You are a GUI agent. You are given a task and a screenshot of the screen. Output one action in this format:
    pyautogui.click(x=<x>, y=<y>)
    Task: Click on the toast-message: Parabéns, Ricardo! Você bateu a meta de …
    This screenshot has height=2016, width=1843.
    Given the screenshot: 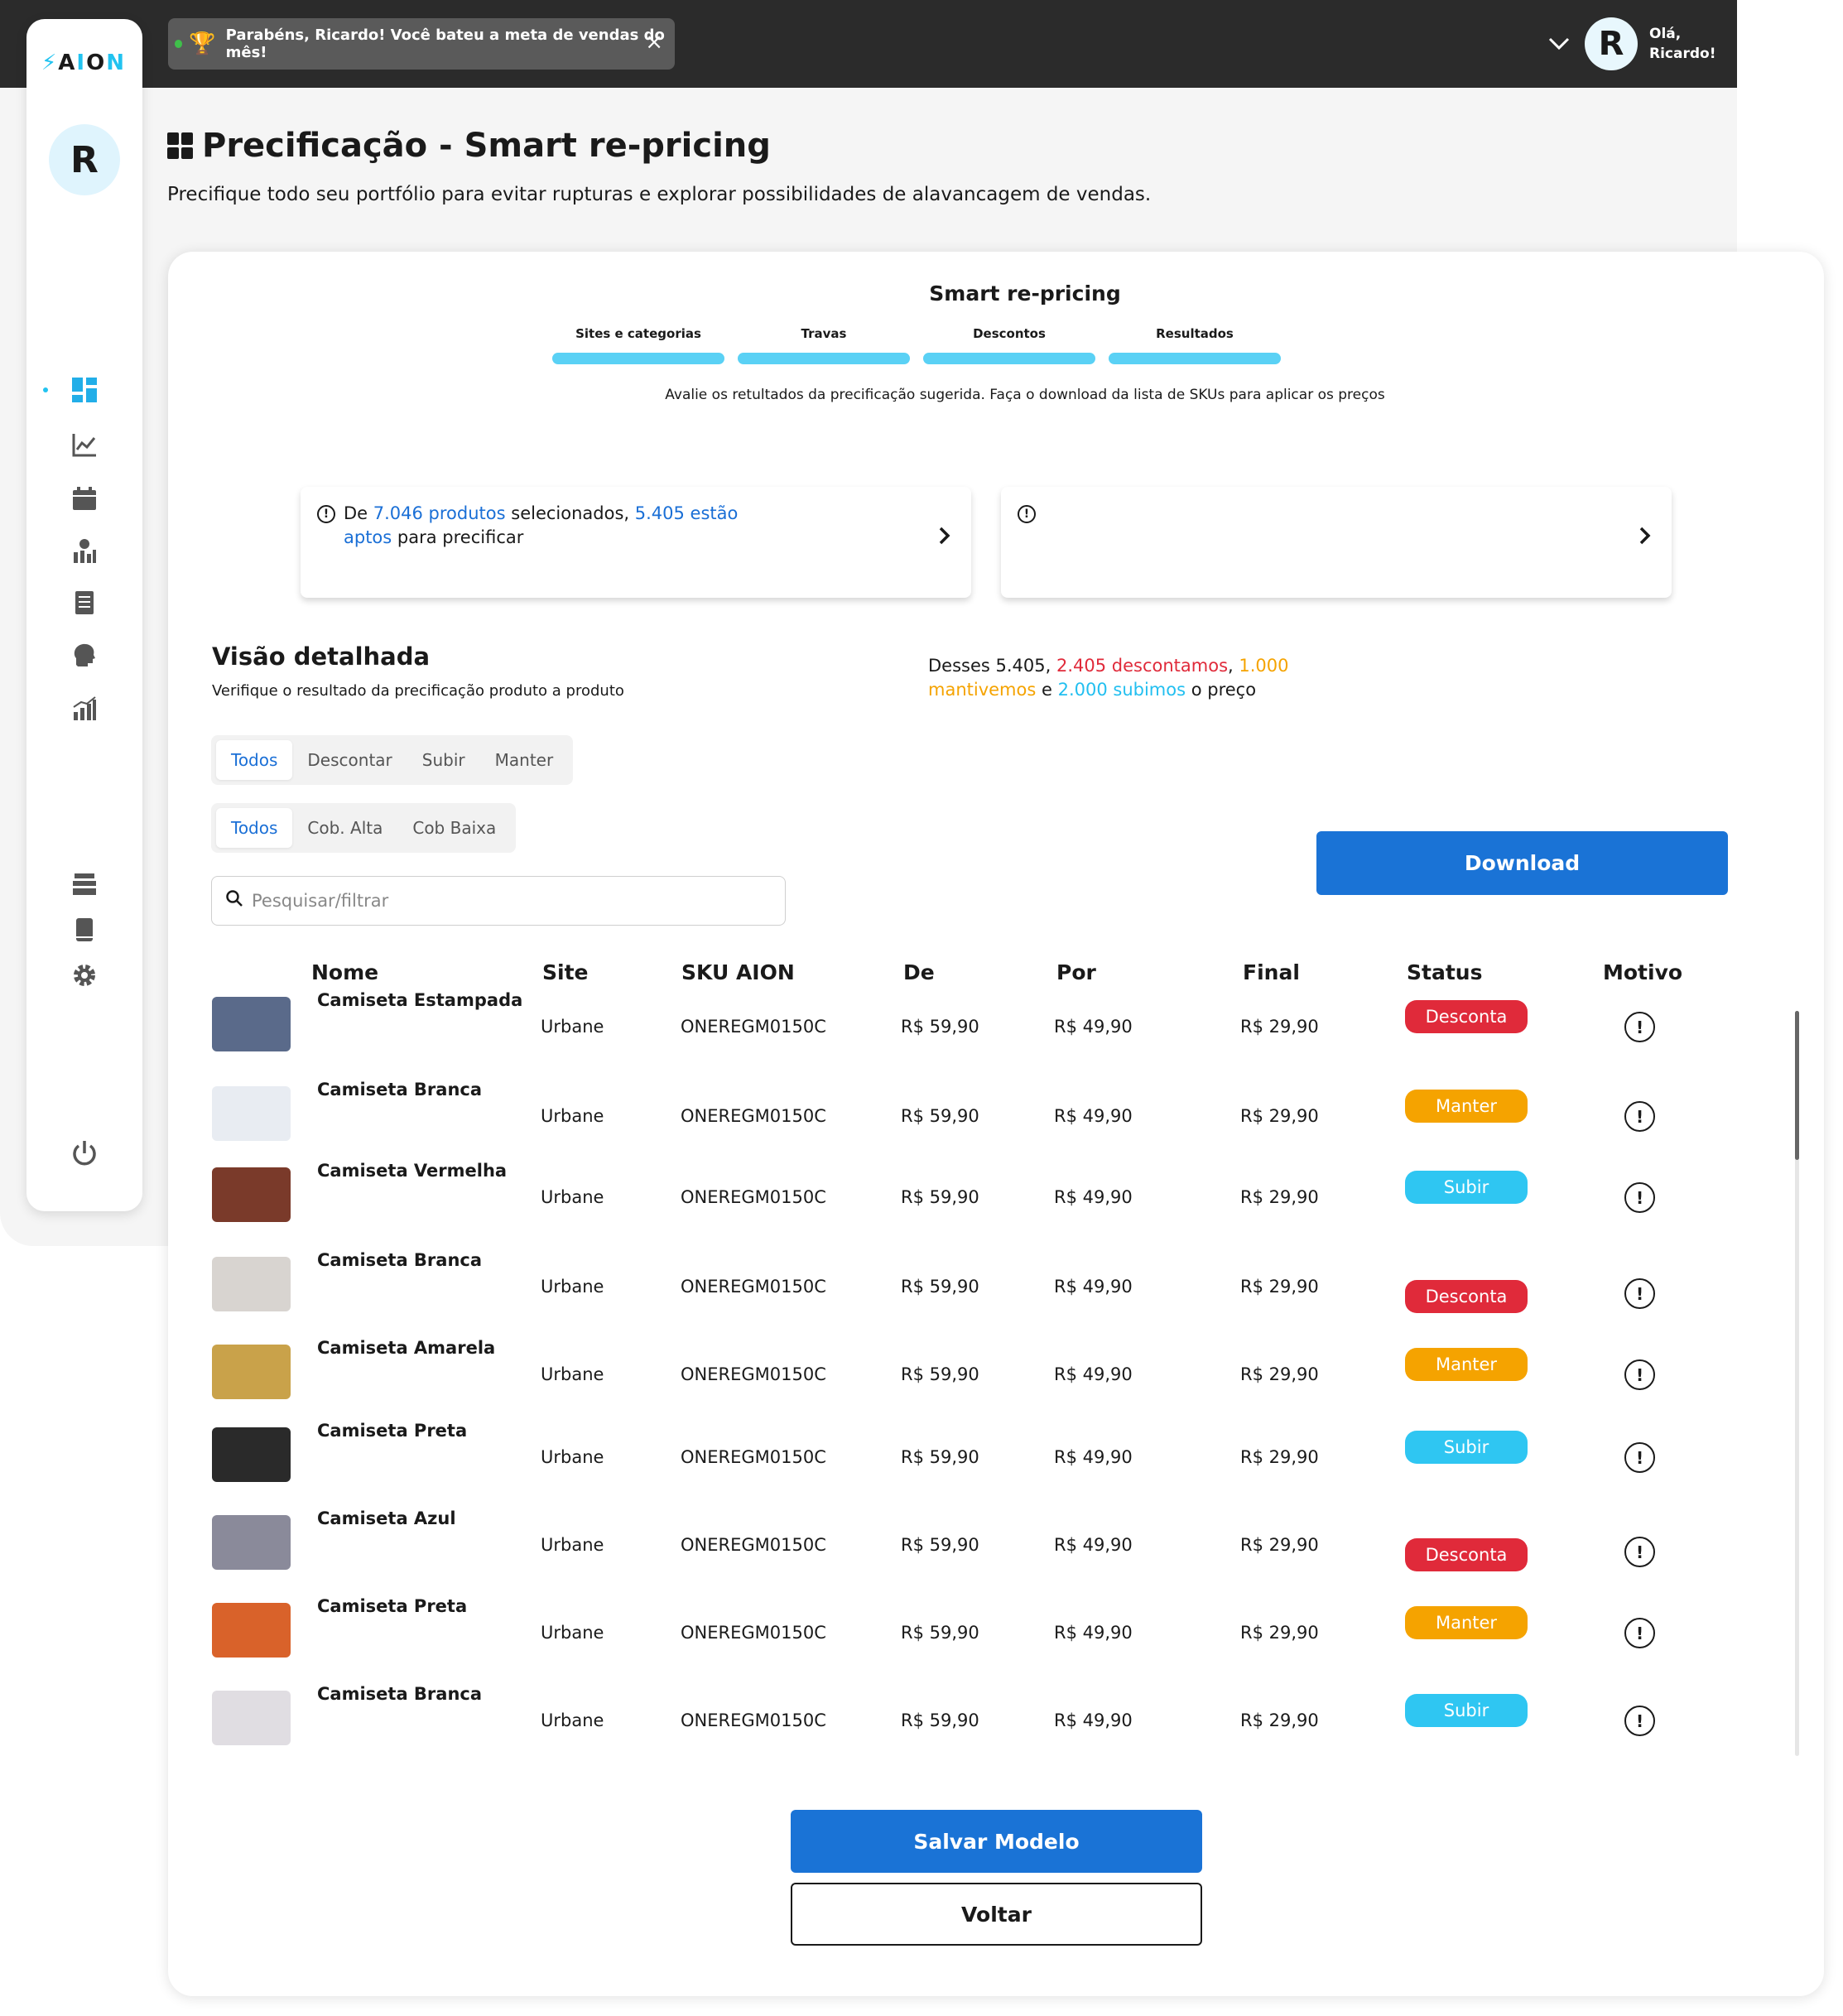 What is the action you would take?
    pyautogui.click(x=445, y=43)
    